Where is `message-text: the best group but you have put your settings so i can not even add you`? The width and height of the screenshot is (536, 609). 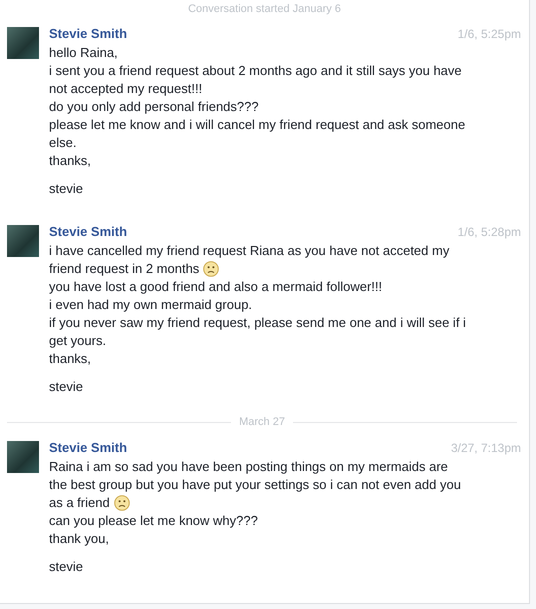
message-text: the best group but you have put your settings so i can not even add you is located at coordinates (255, 485).